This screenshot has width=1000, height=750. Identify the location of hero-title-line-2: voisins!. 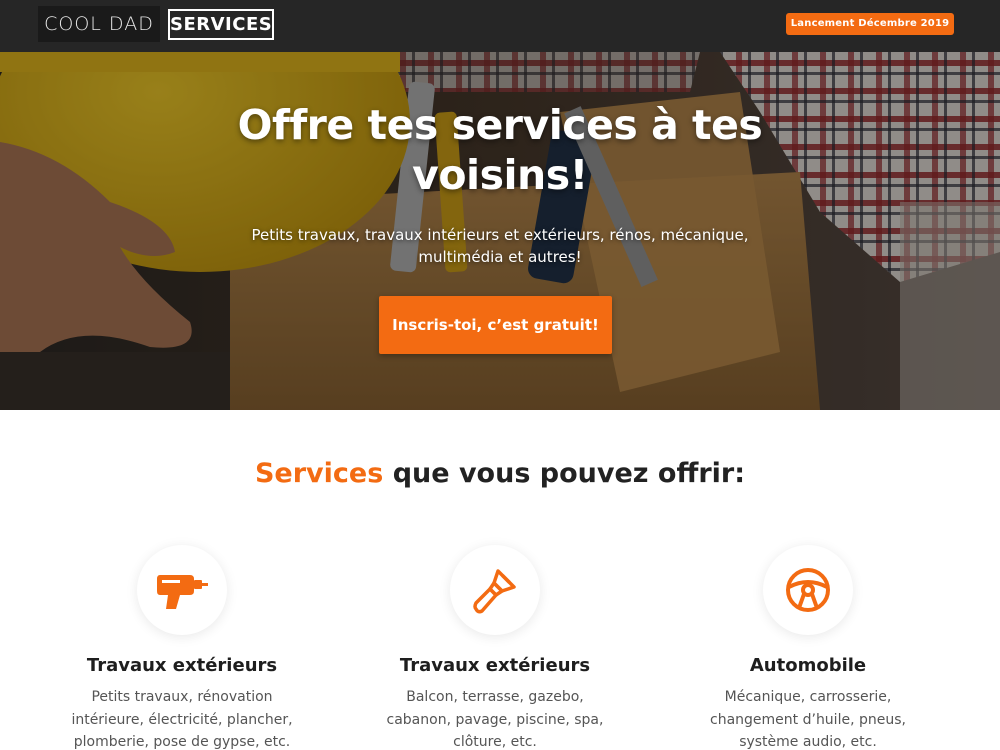
(500, 175).